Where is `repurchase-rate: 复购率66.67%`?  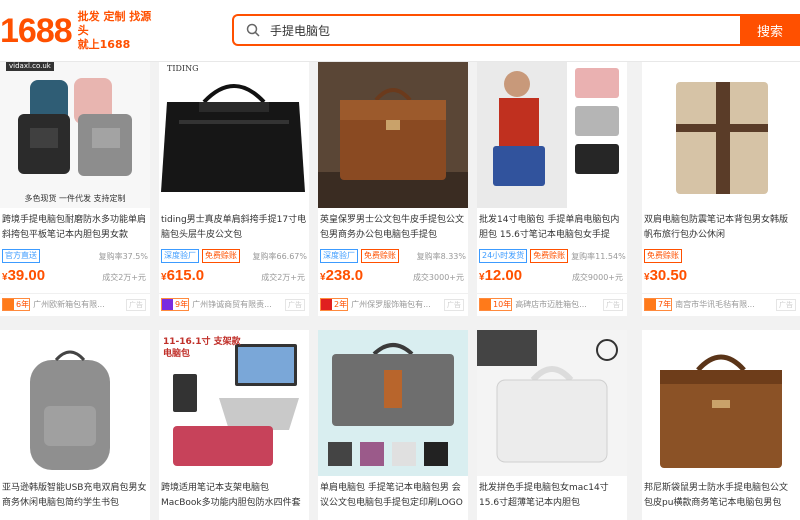 repurchase-rate: 复购率66.67% is located at coordinates (279, 256).